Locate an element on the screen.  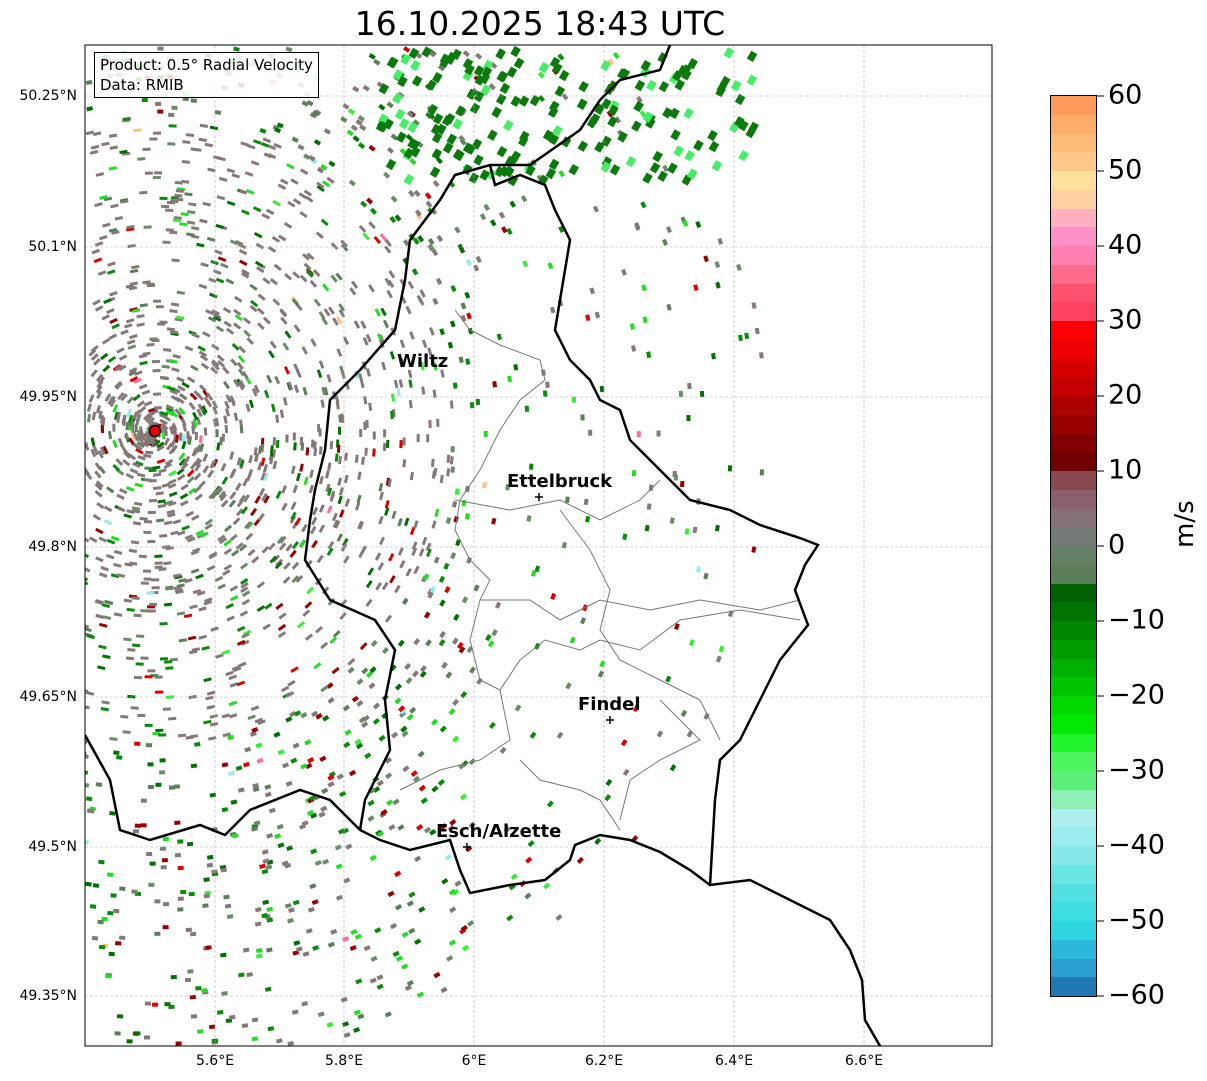
data-source-label: Data: RMIB is located at coordinates (142, 85).